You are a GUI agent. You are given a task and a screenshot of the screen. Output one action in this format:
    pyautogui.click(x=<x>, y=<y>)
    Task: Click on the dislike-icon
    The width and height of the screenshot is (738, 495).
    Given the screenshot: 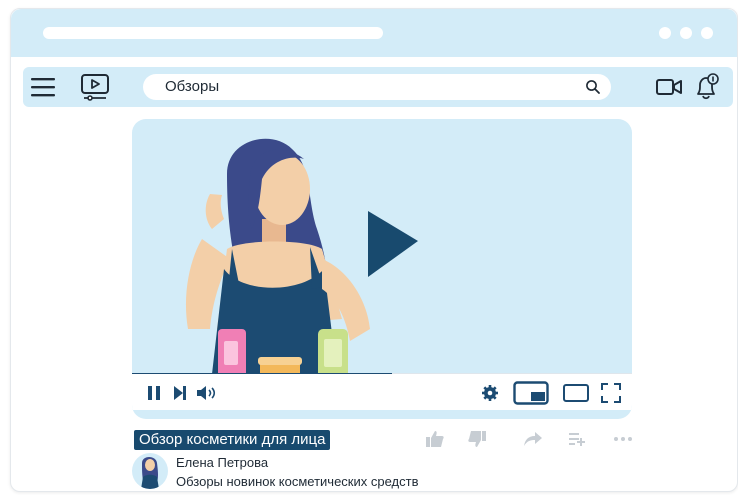 What is the action you would take?
    pyautogui.click(x=477, y=439)
    